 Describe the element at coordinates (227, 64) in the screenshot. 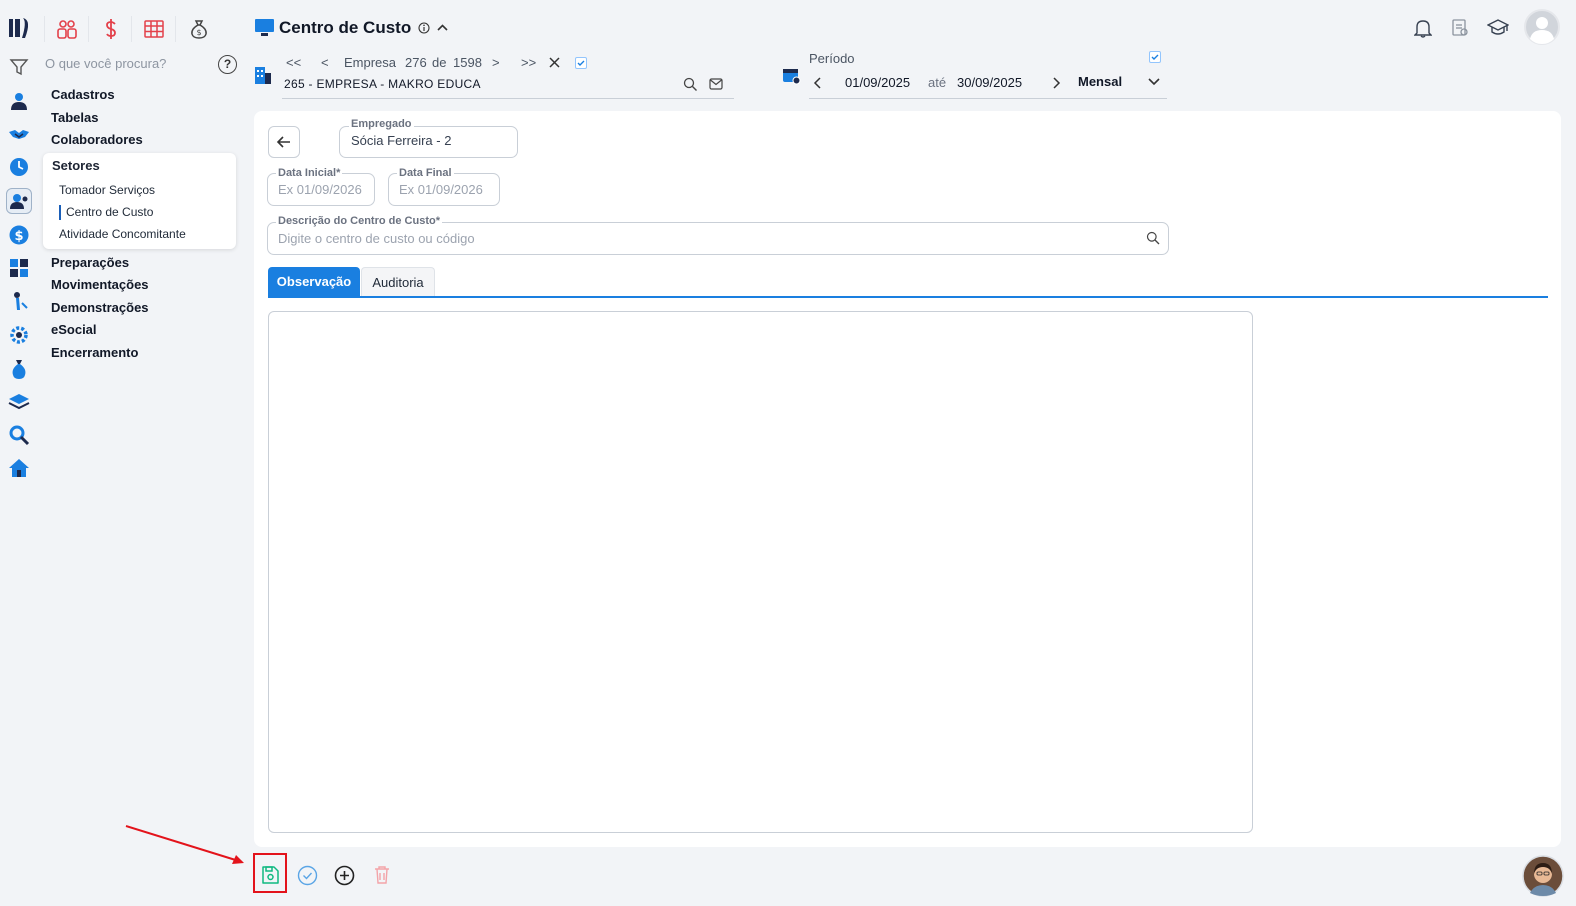

I see `help-icon: ?` at that location.